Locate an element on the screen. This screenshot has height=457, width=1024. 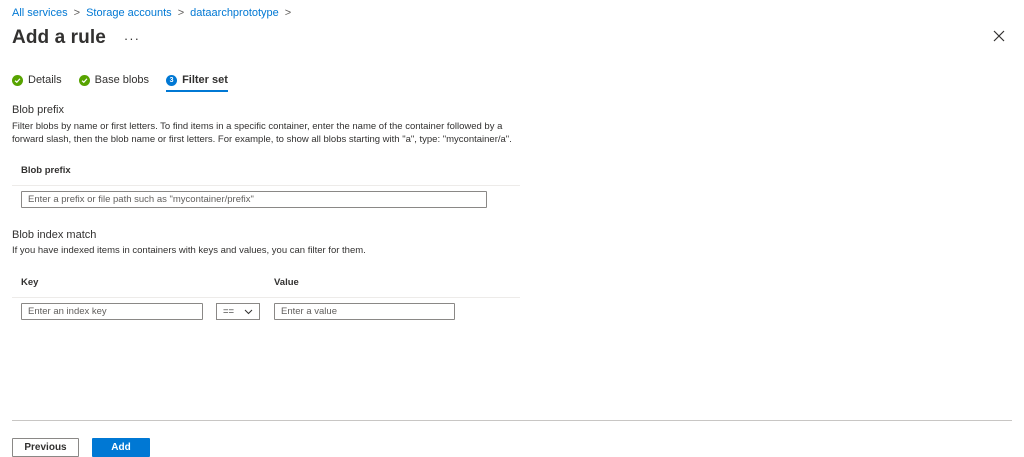
operator-value: == is located at coordinates (229, 311).